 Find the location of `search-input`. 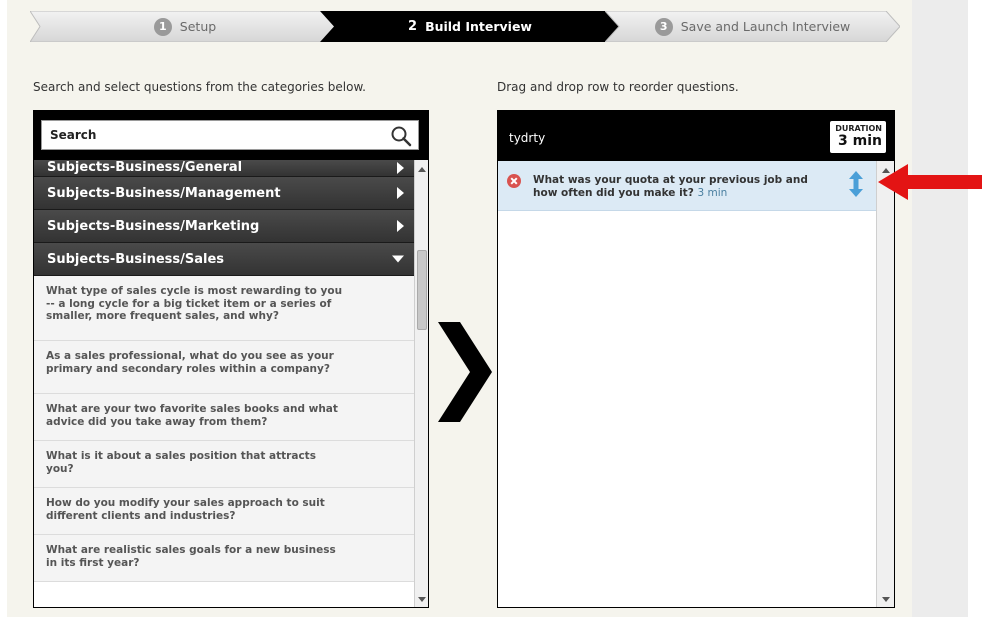

search-input is located at coordinates (212, 135).